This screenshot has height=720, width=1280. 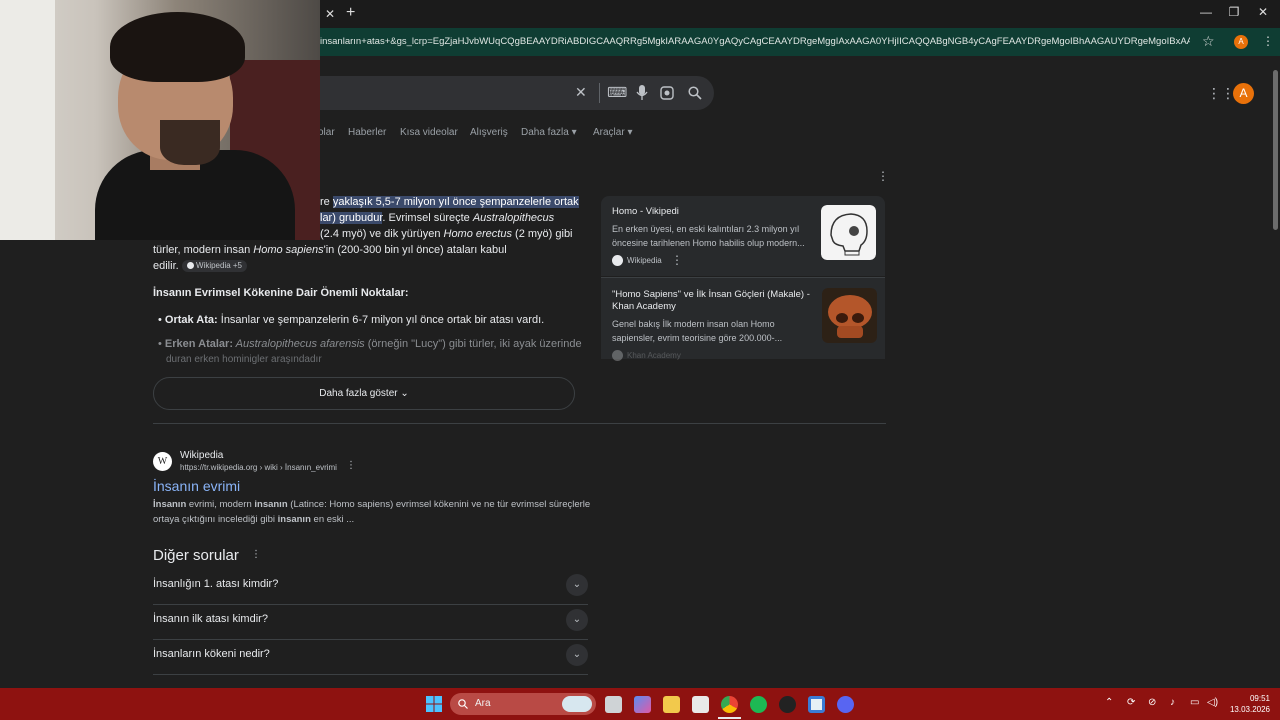 I want to click on skull-drawing-thumbnail, so click(x=848, y=232).